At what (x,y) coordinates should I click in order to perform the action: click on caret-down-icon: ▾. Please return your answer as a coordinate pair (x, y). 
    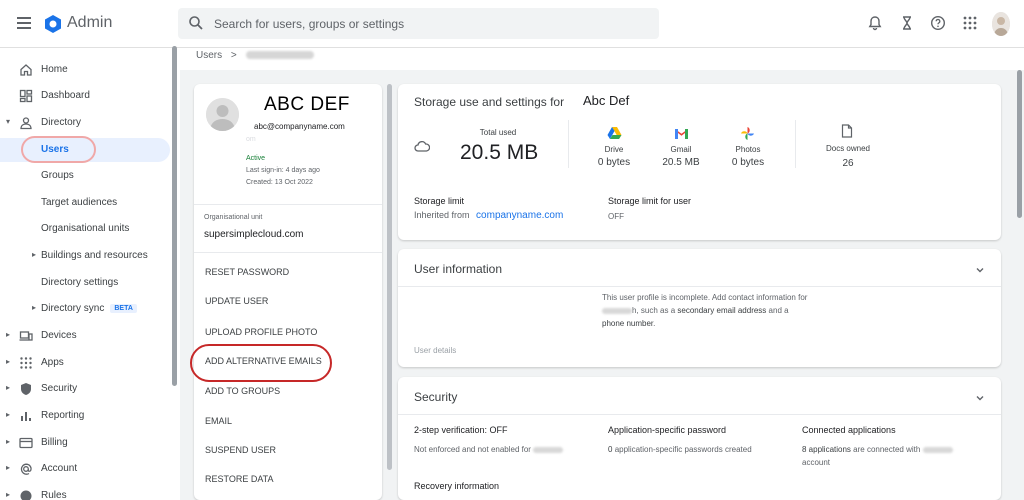
    Looking at the image, I should click on (8, 121).